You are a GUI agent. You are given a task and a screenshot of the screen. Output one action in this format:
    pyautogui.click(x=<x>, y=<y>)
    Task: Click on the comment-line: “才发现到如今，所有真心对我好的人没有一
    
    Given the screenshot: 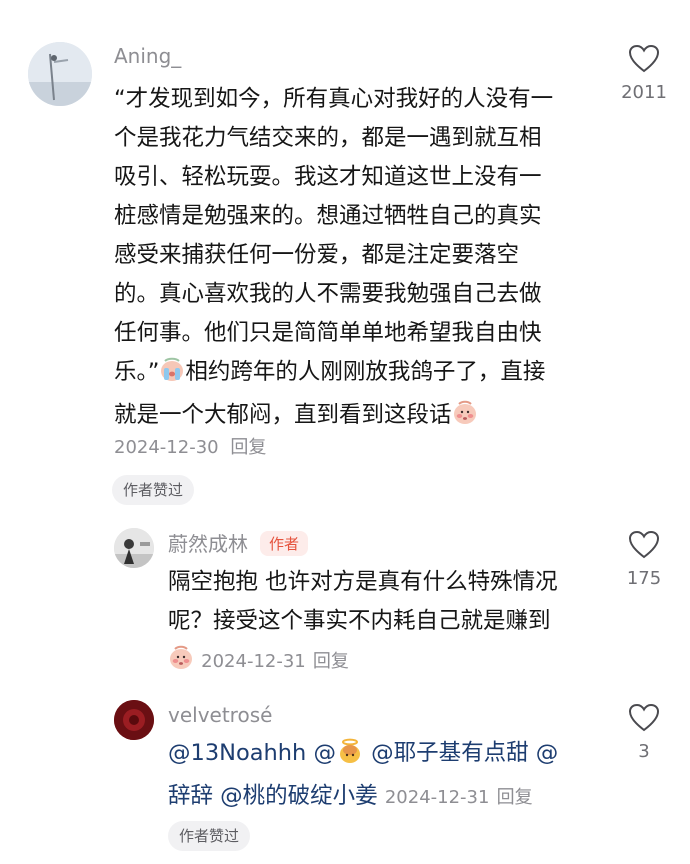 What is the action you would take?
    pyautogui.click(x=334, y=99)
    